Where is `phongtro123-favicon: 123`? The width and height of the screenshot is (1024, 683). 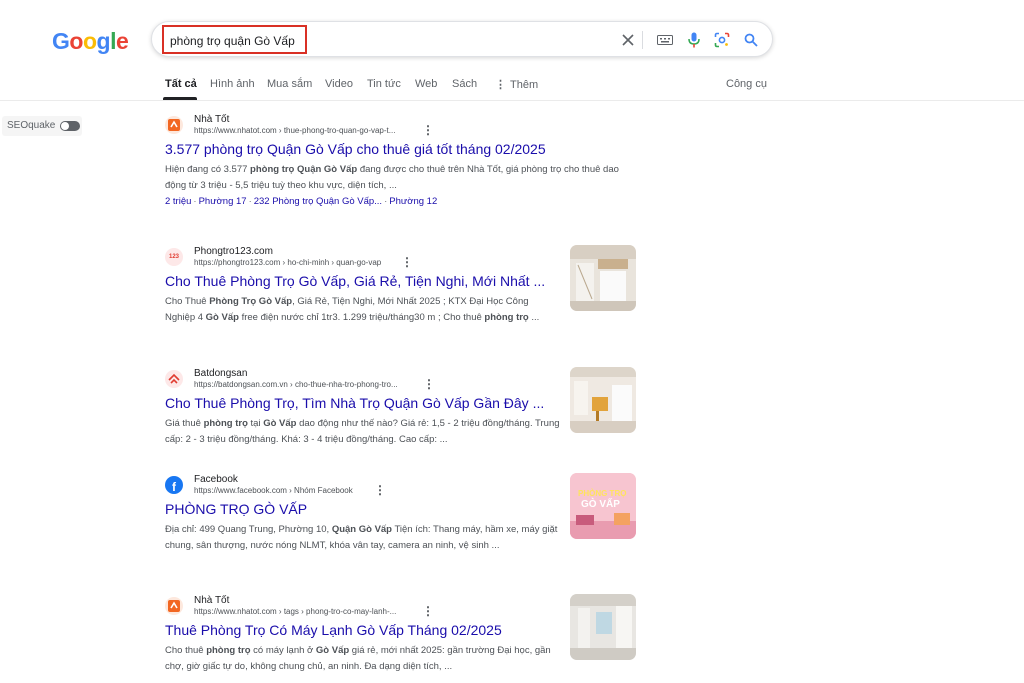
phongtro123-favicon: 123 is located at coordinates (174, 257).